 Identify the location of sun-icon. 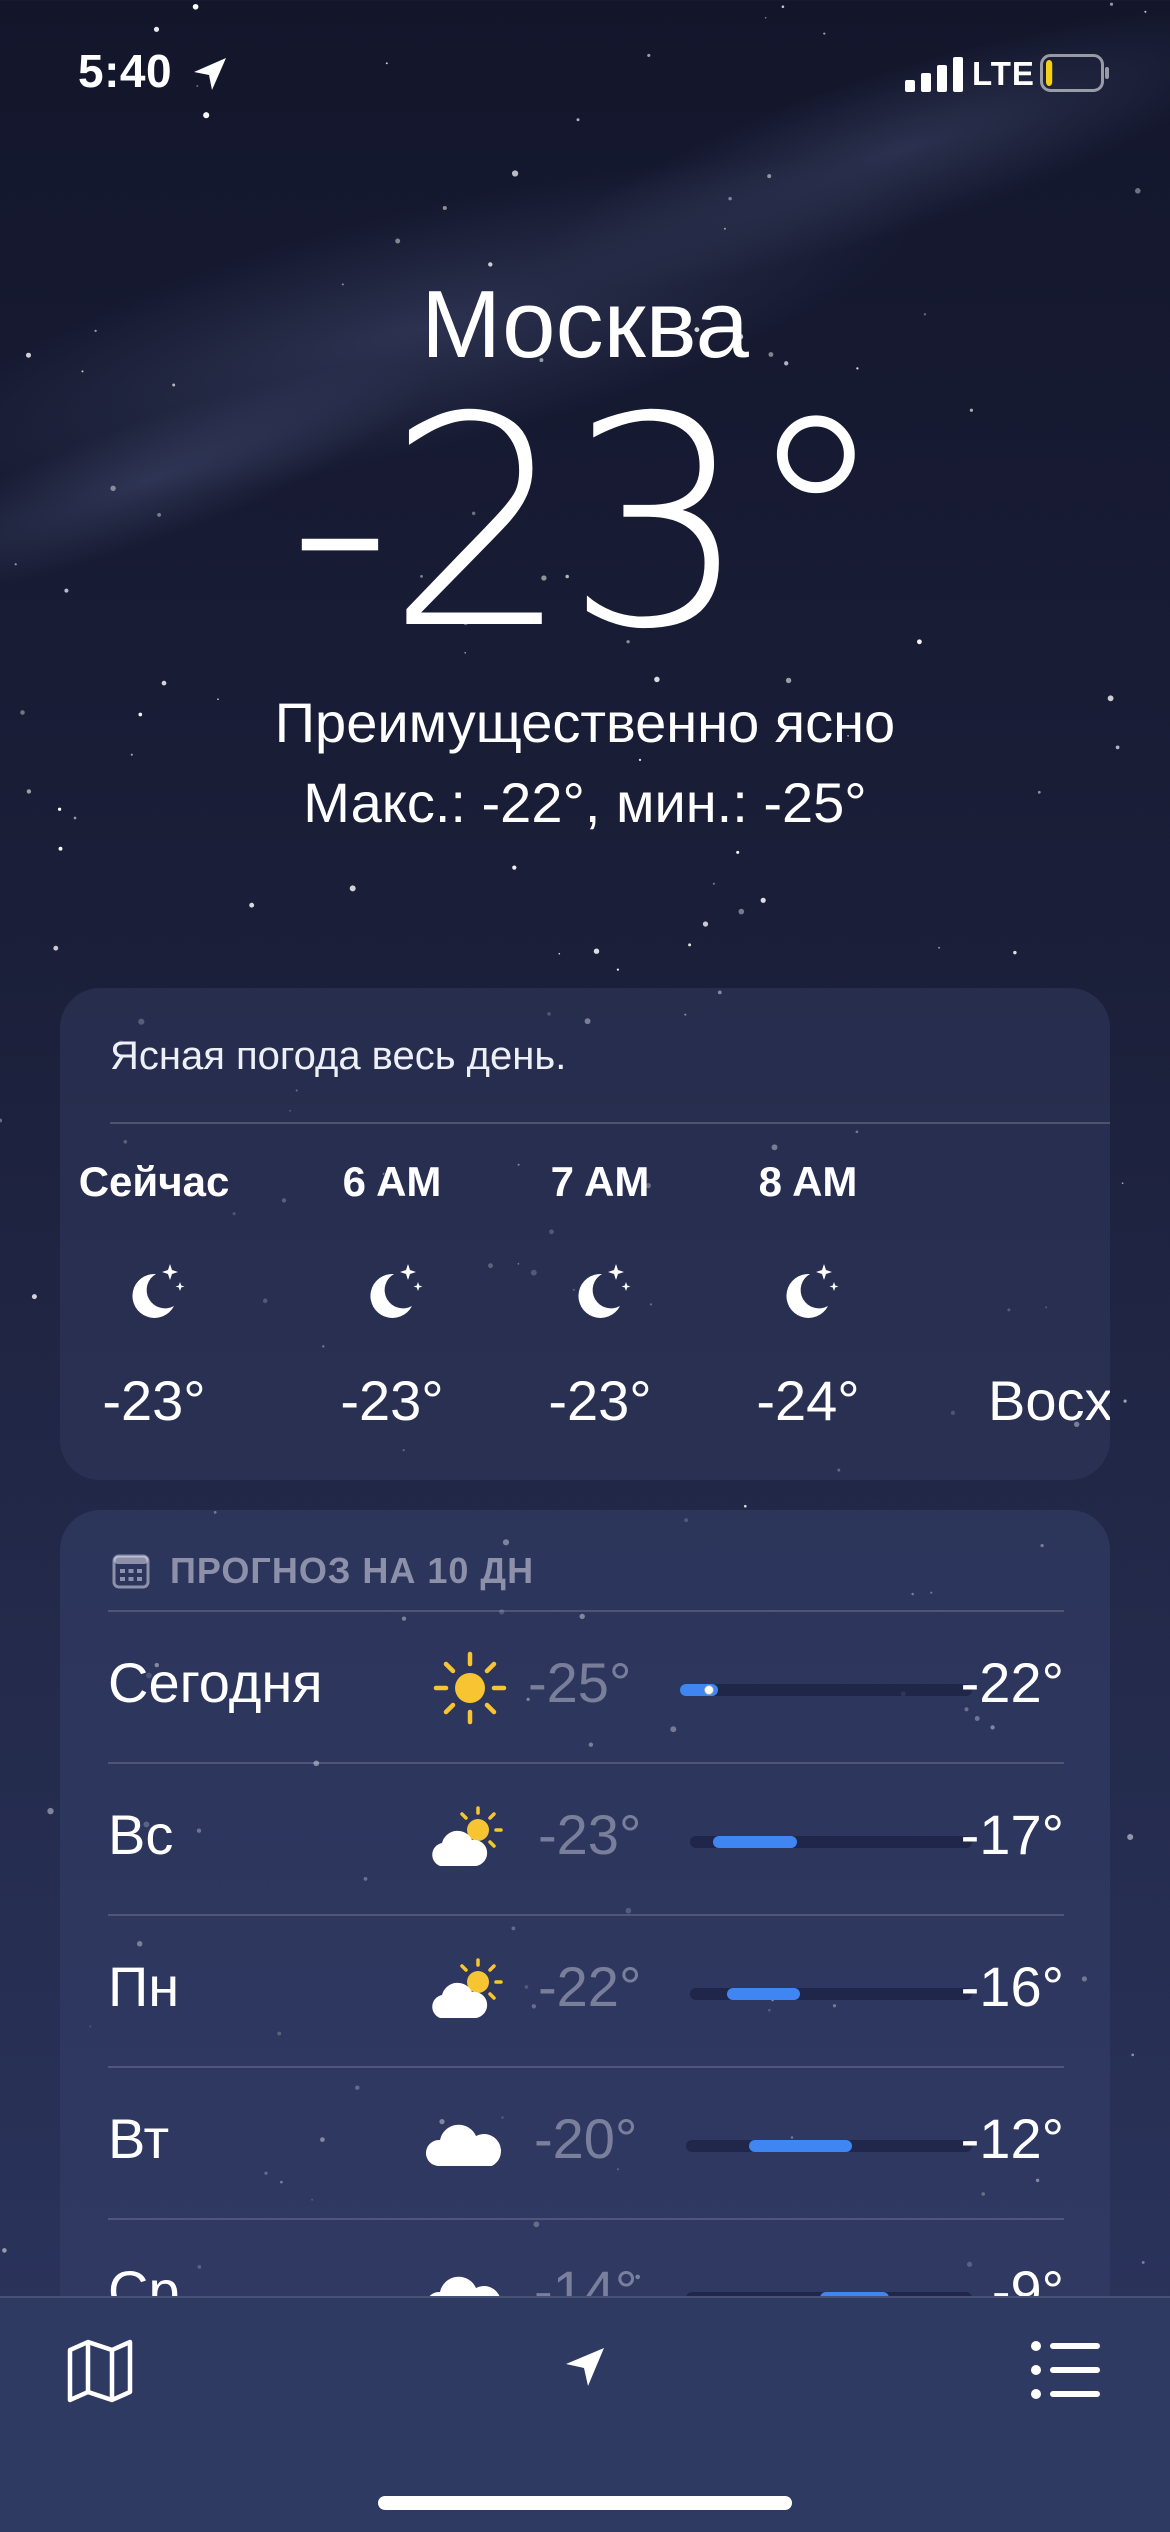
(470, 1688).